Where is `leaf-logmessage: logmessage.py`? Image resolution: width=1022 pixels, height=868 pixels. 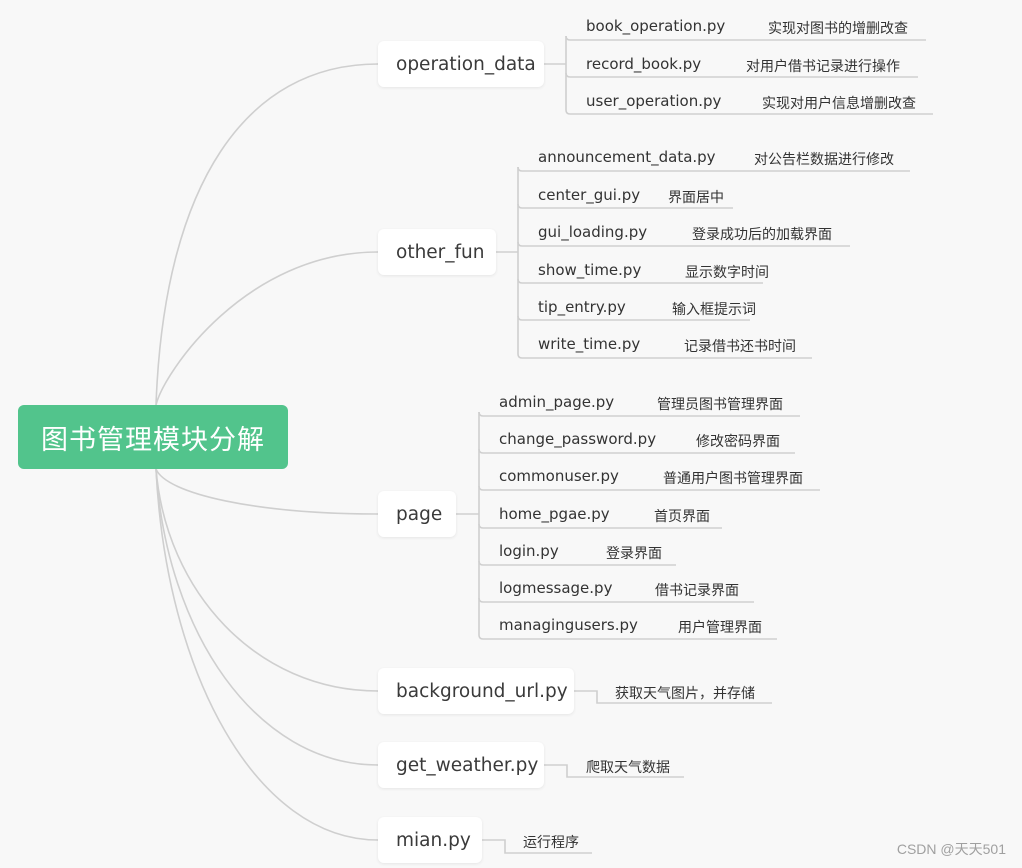
leaf-logmessage: logmessage.py is located at coordinates (555, 588).